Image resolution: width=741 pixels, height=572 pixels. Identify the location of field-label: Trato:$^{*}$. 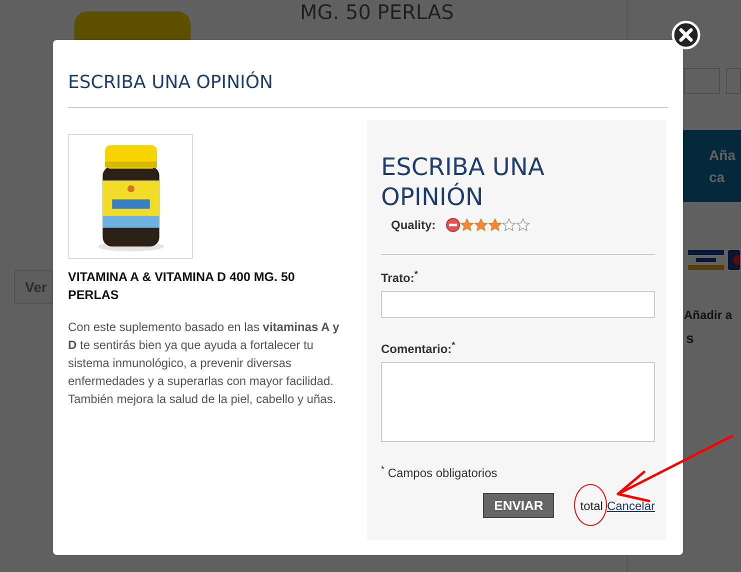
(400, 277).